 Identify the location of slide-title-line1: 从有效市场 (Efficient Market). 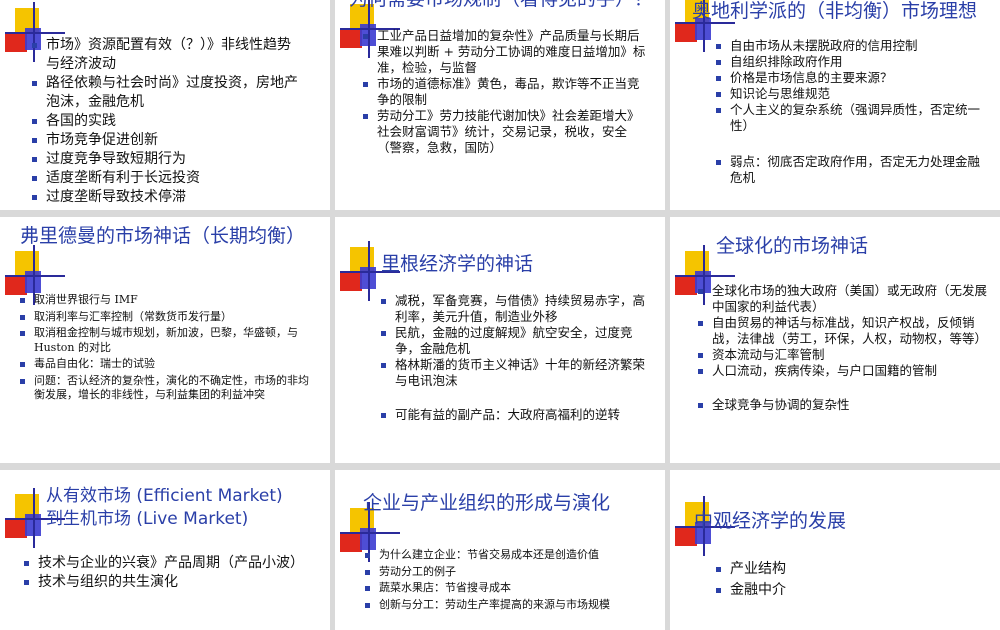
(164, 496).